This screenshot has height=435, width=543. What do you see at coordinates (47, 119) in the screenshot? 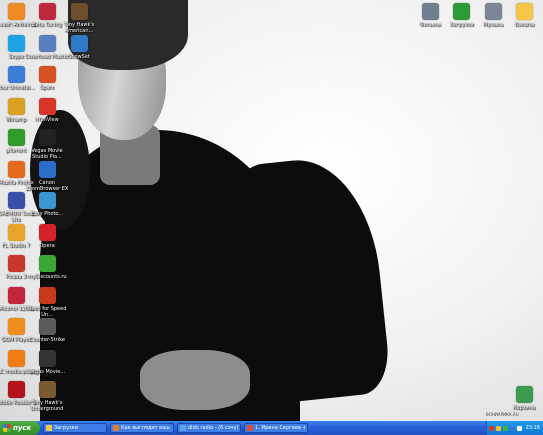
I see `desktop-shortcut-label: IrfanView` at bounding box center [47, 119].